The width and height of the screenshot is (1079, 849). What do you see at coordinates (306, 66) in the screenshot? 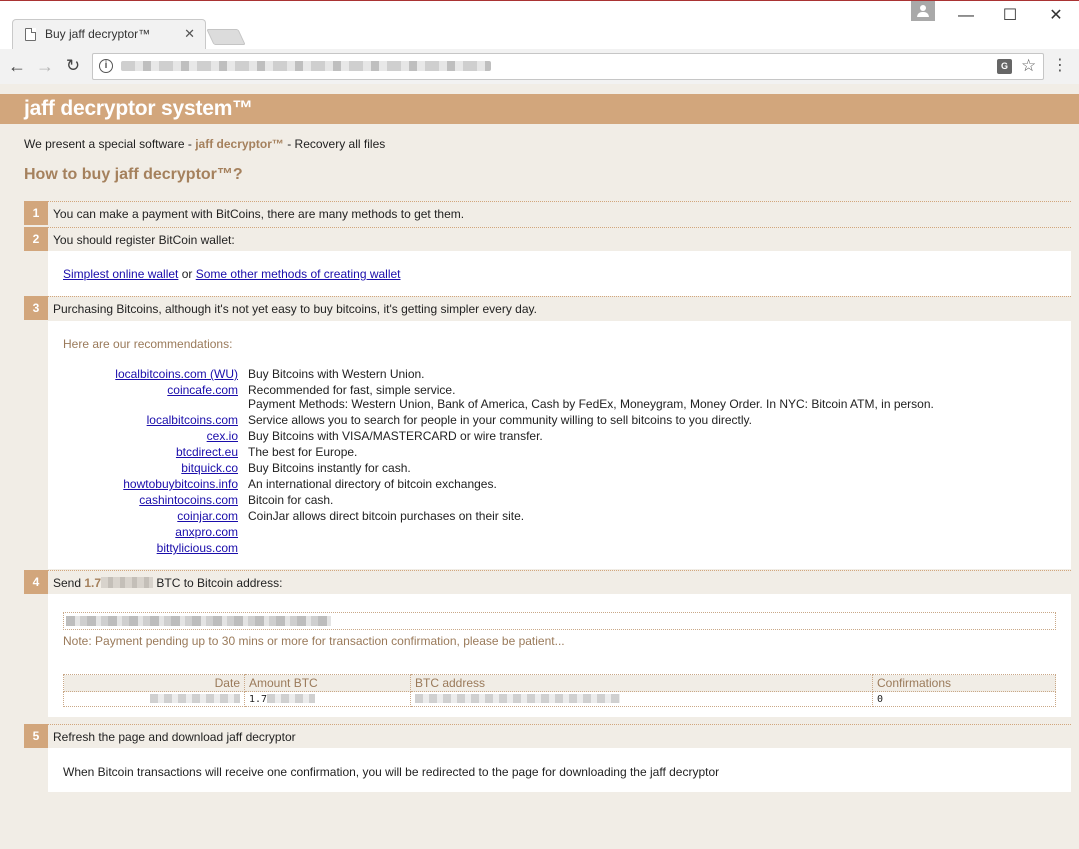
I see `url-text-redacted` at bounding box center [306, 66].